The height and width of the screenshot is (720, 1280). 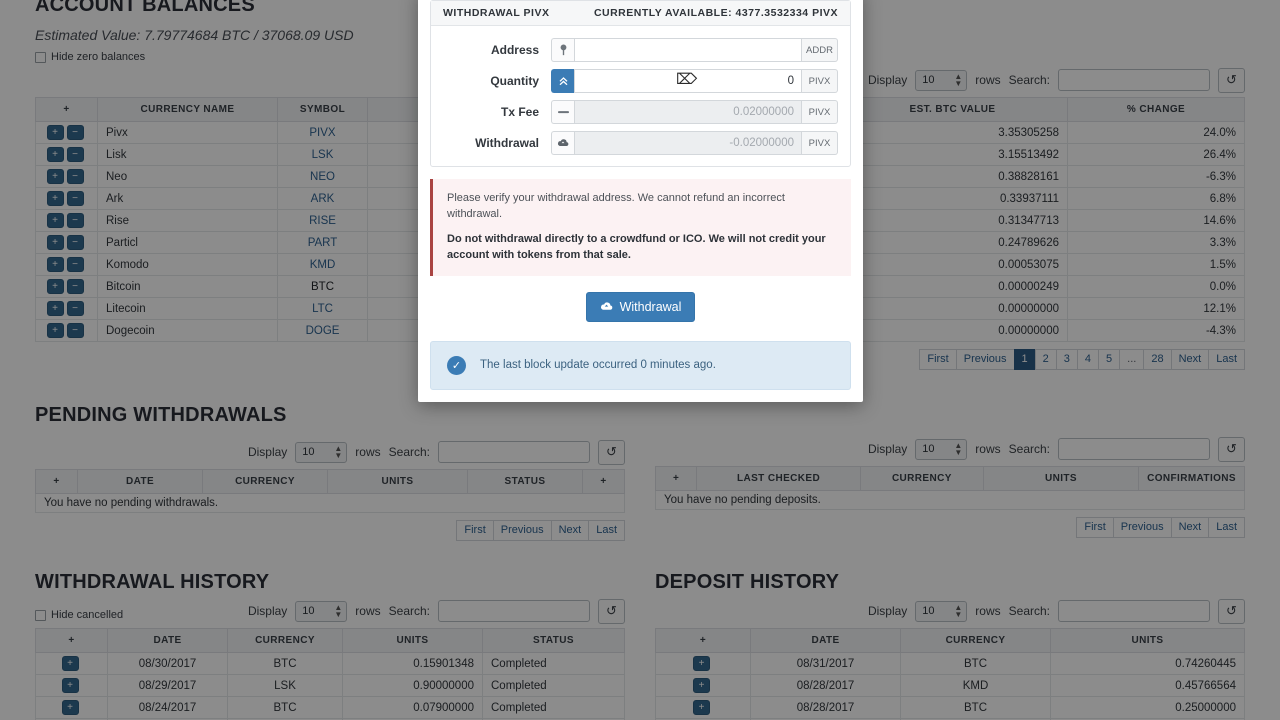 I want to click on table-row: +08/29/2017 LSK 0.90000000 Completed, so click(x=330, y=685).